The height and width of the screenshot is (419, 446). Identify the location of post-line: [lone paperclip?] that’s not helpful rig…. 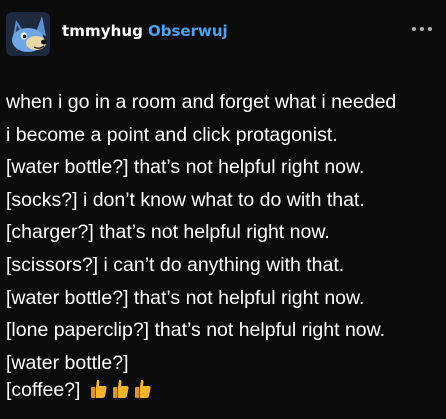
(196, 330).